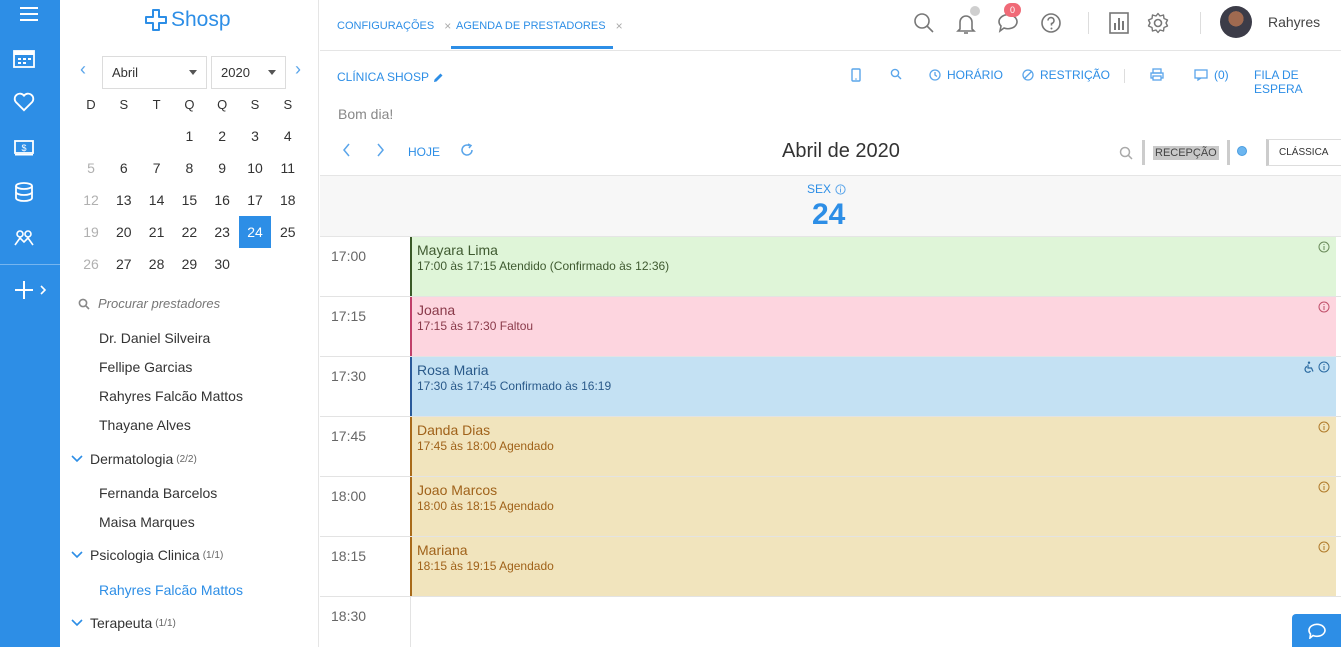  What do you see at coordinates (1158, 25) in the screenshot?
I see `gear-icon` at bounding box center [1158, 25].